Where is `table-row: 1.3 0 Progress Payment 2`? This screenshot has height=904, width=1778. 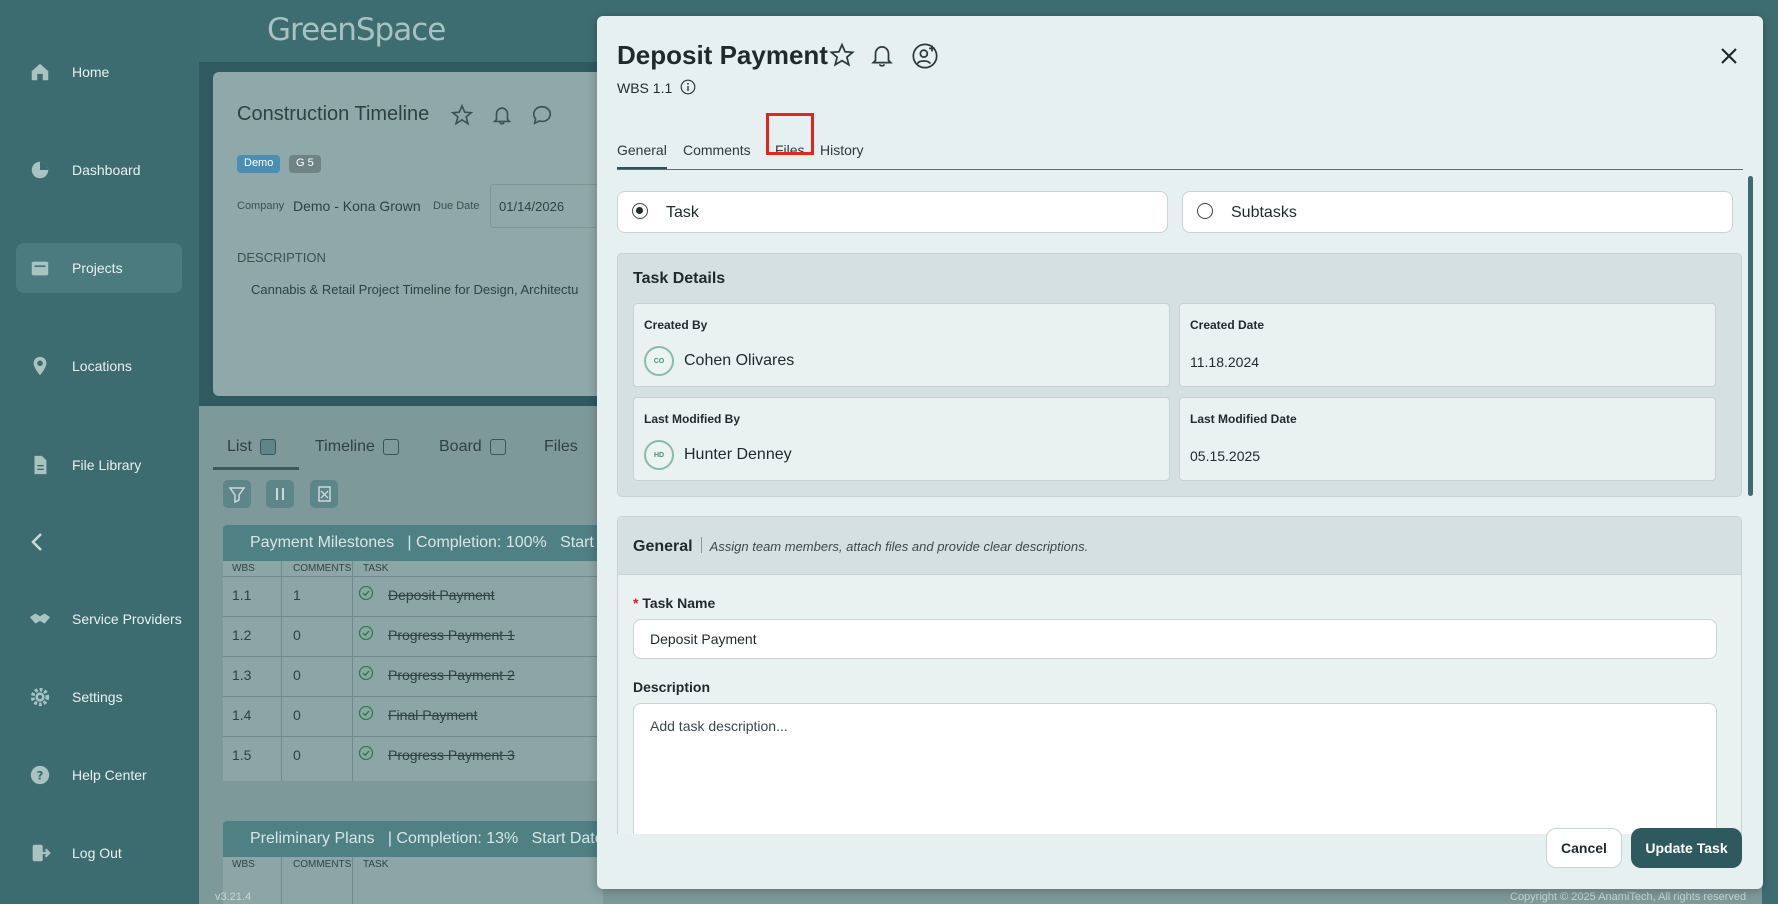
table-row: 1.3 0 Progress Payment 2 is located at coordinates (413, 676).